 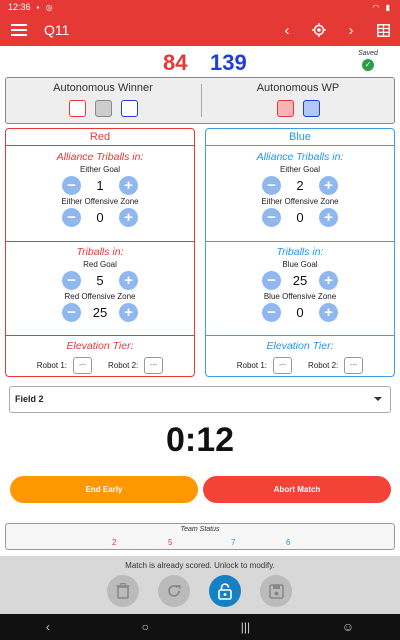 What do you see at coordinates (200, 61) in the screenshot?
I see `score-display: 84 139` at bounding box center [200, 61].